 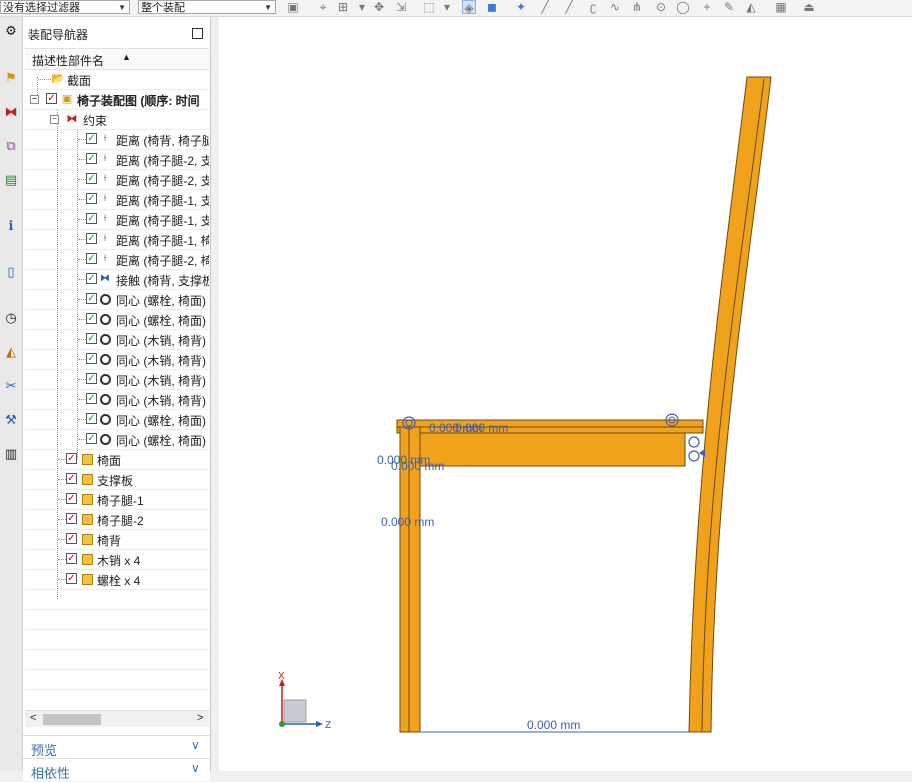 I want to click on grid-icon: ▦, so click(x=781, y=7).